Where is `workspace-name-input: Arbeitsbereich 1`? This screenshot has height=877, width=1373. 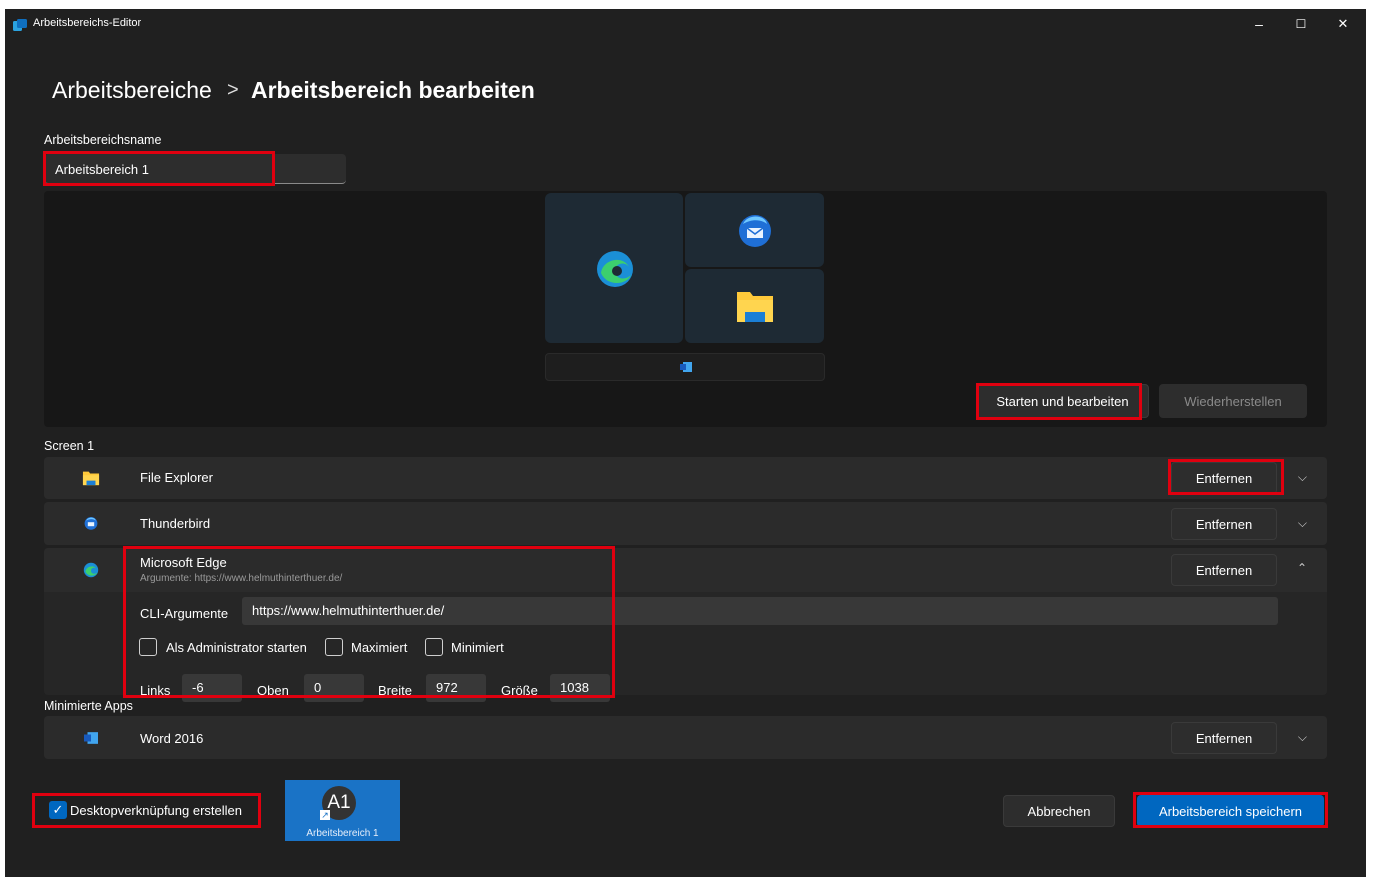 workspace-name-input: Arbeitsbereich 1 is located at coordinates (195, 169).